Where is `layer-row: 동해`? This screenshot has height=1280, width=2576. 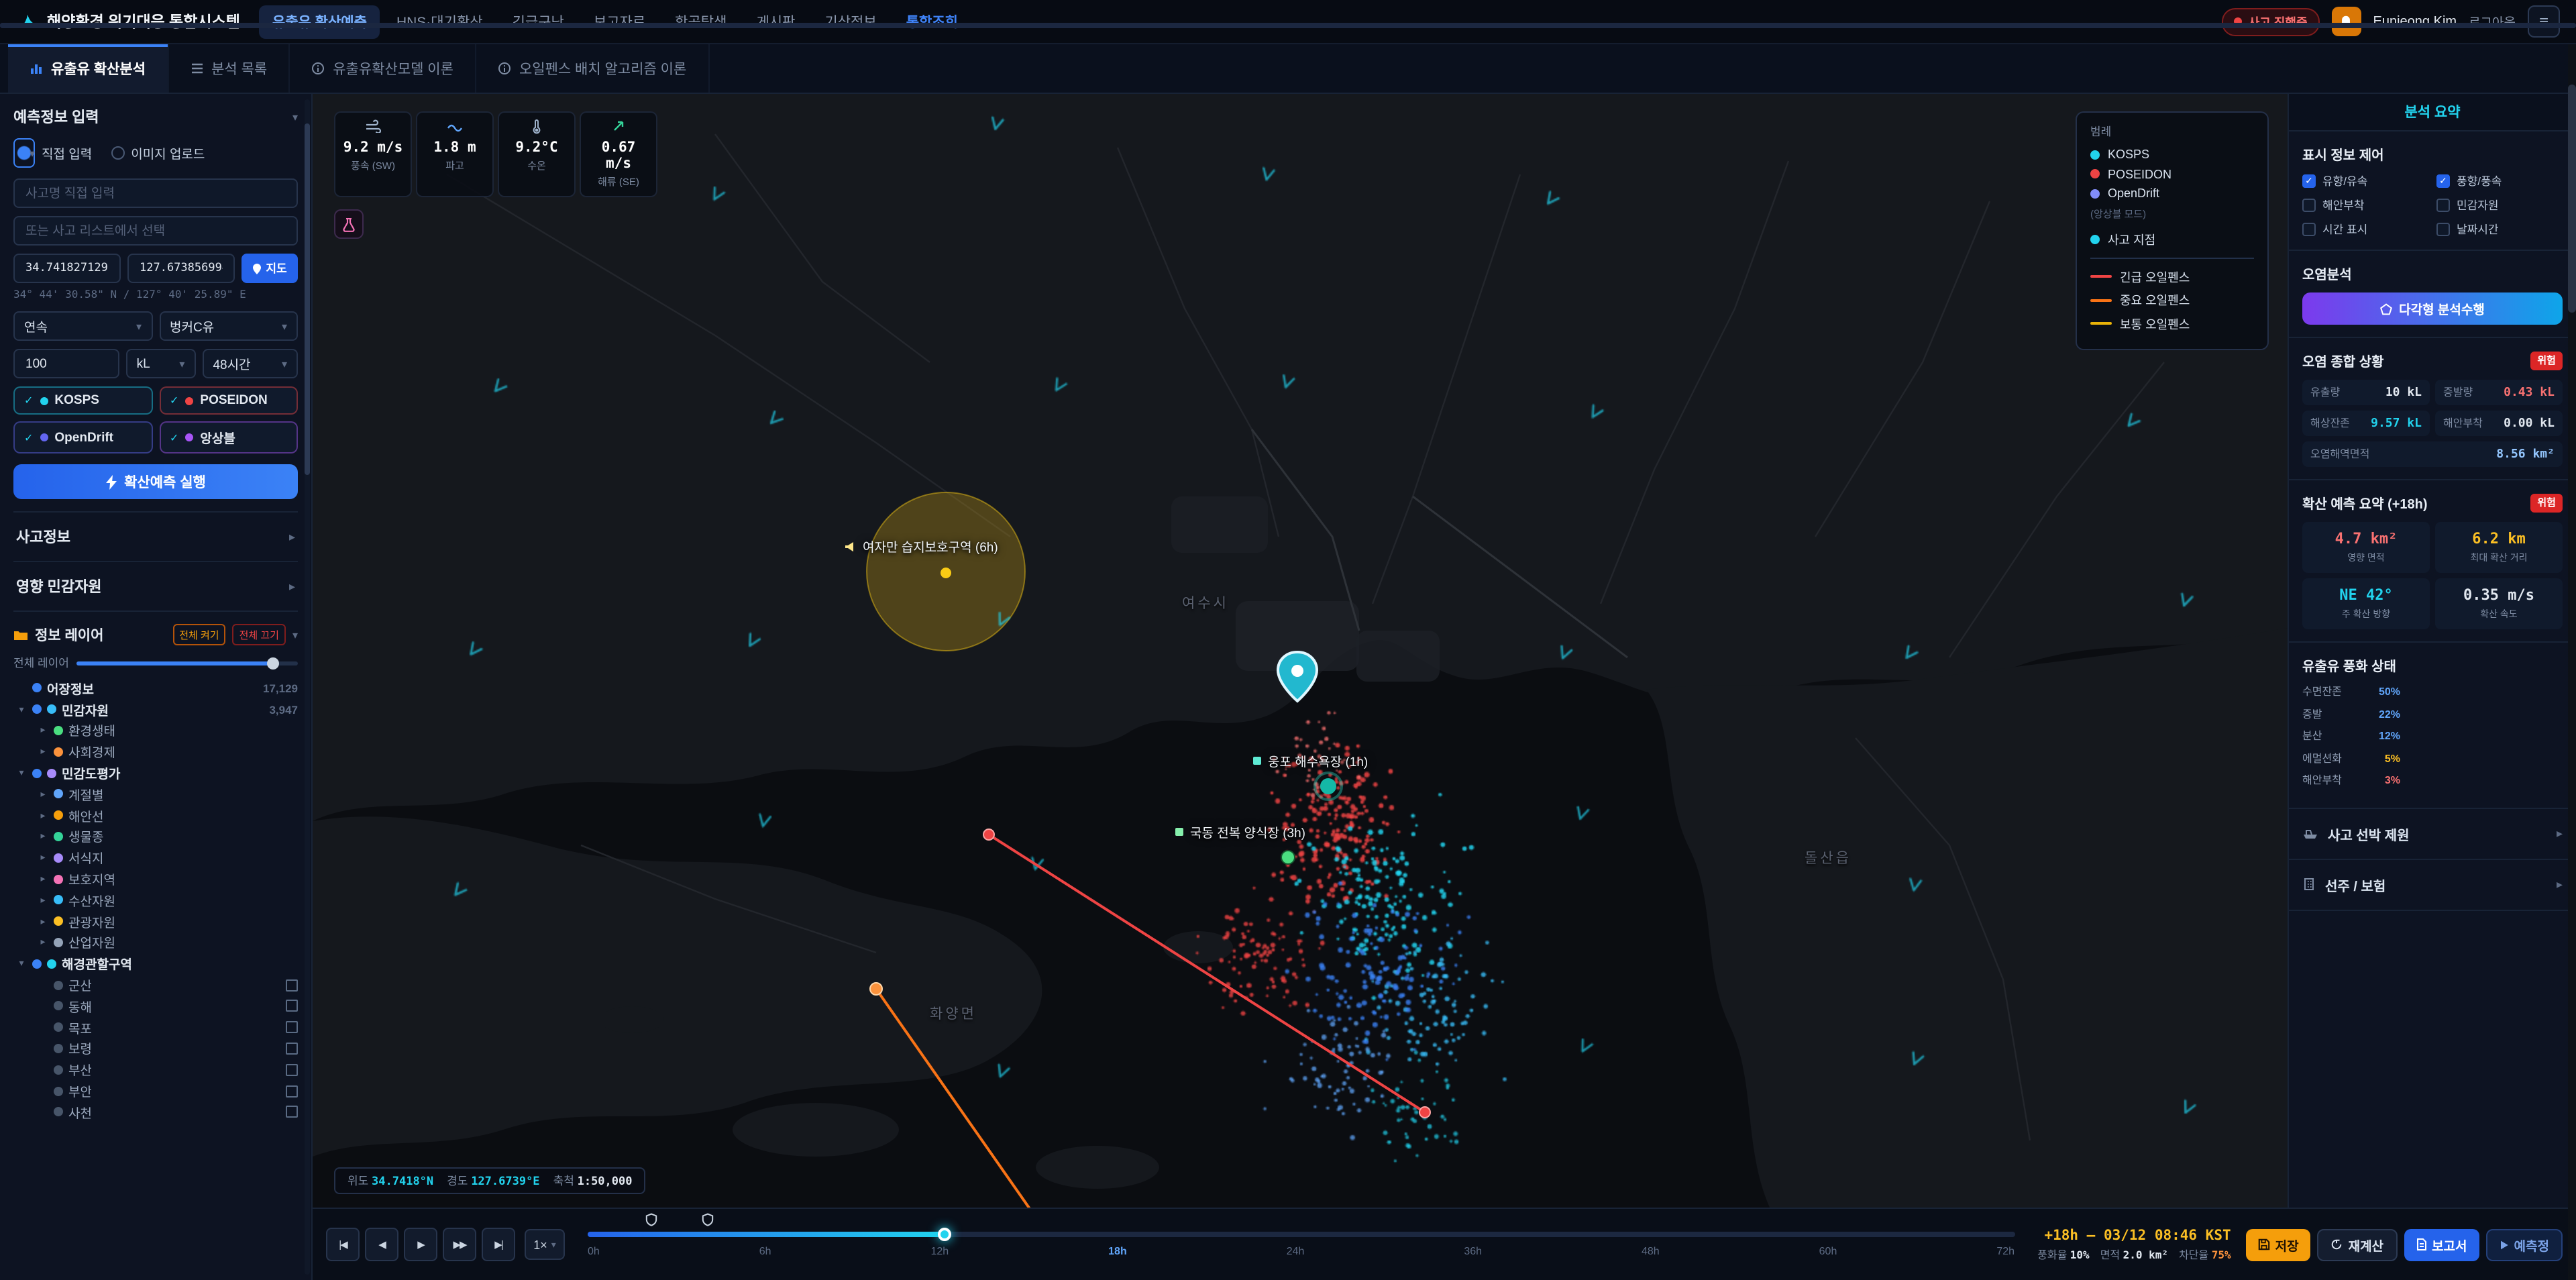
layer-row: 동해 is located at coordinates (155, 1007).